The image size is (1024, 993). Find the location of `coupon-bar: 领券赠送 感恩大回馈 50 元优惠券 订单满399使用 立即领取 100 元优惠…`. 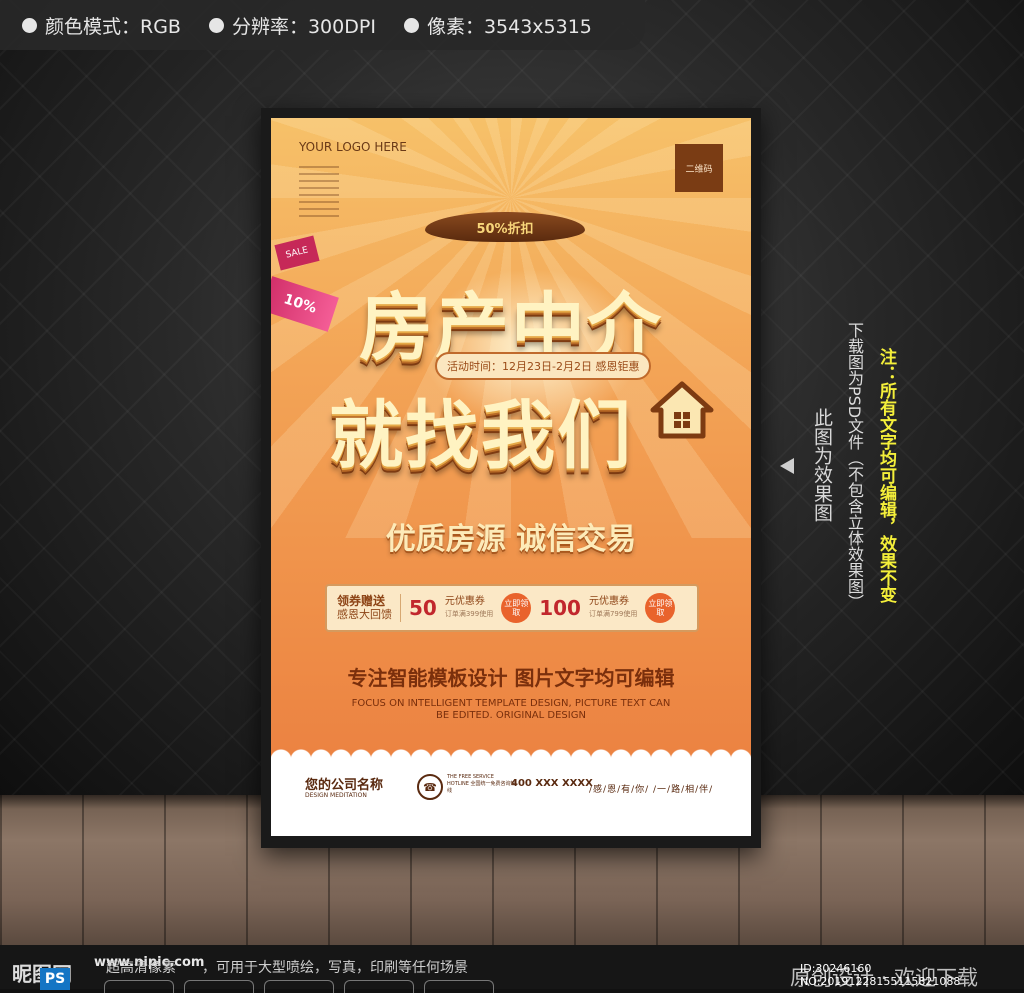

coupon-bar: 领券赠送 感恩大回馈 50 元优惠券 订单满399使用 立即领取 100 元优惠… is located at coordinates (512, 608).